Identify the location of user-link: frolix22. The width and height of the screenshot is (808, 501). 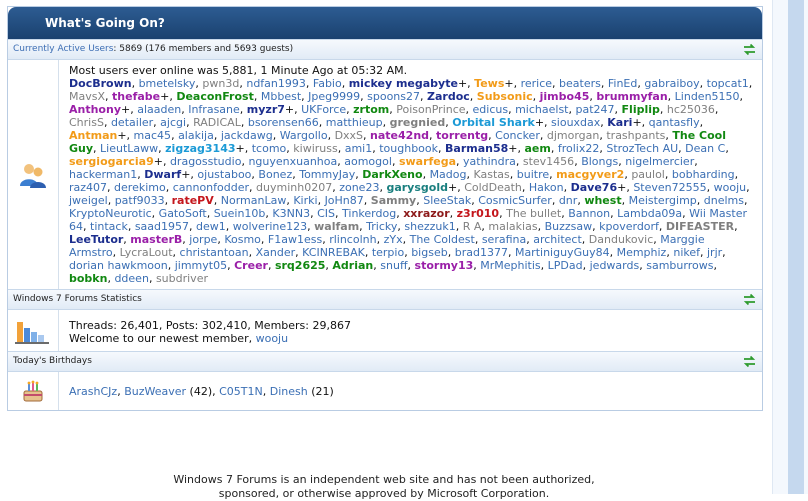
(579, 148).